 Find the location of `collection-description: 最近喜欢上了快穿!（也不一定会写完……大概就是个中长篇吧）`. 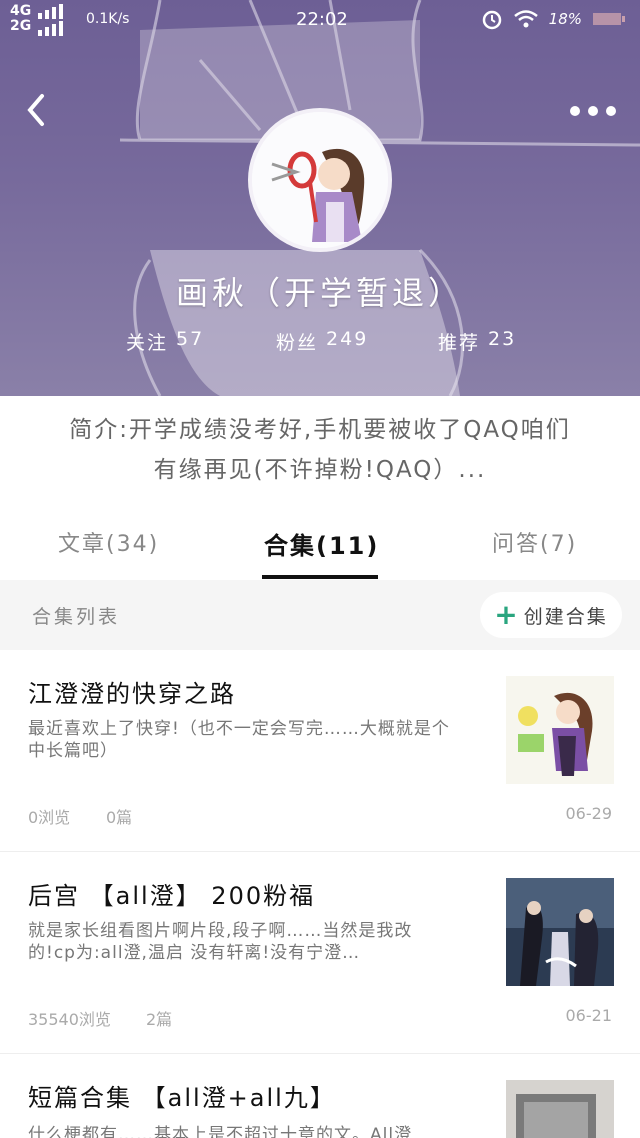

collection-description: 最近喜欢上了快穿!（也不一定会写完……大概就是个中长篇吧） is located at coordinates (239, 740).